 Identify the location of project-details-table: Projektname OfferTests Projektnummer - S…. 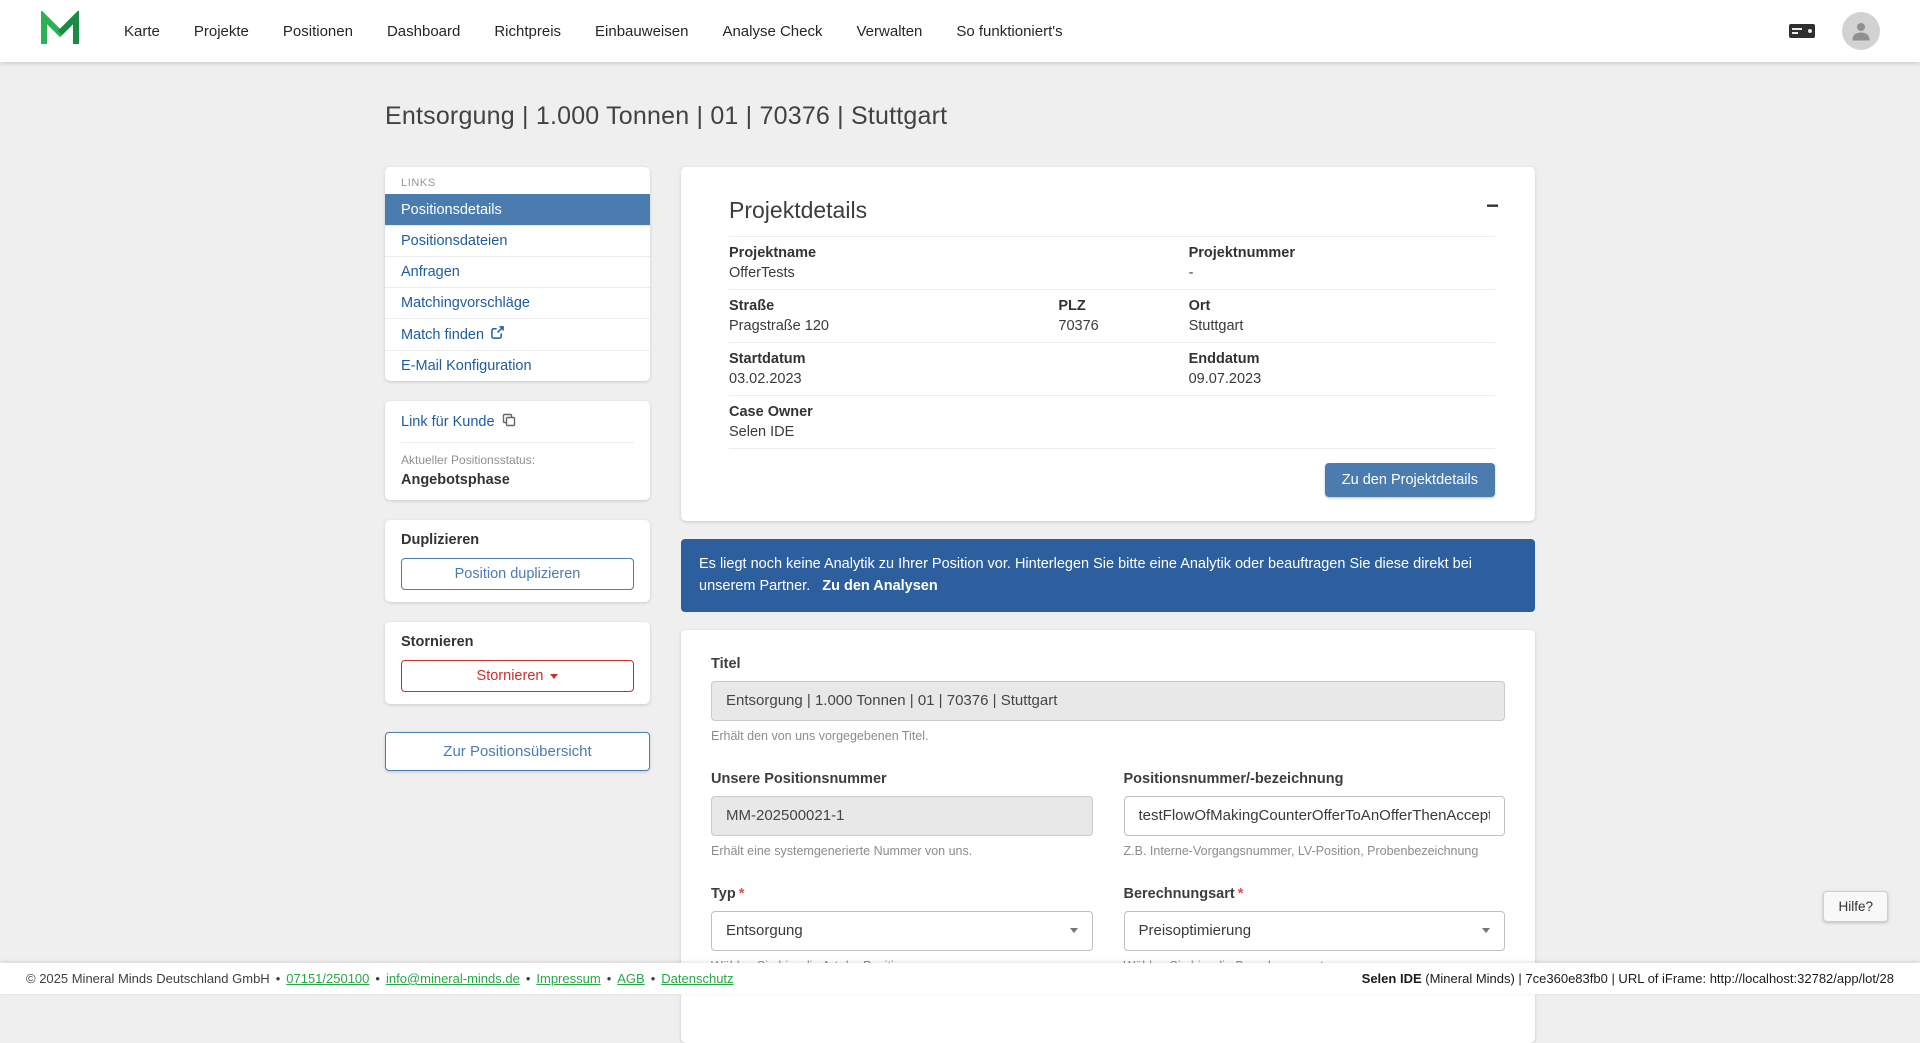
(1112, 342).